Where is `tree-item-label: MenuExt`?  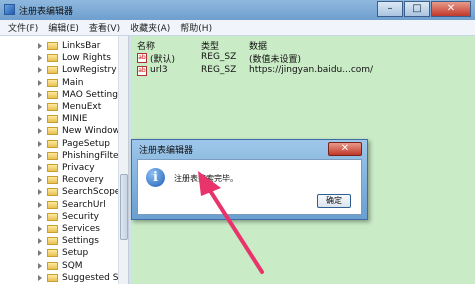
tree-item-label: MenuExt is located at coordinates (82, 107).